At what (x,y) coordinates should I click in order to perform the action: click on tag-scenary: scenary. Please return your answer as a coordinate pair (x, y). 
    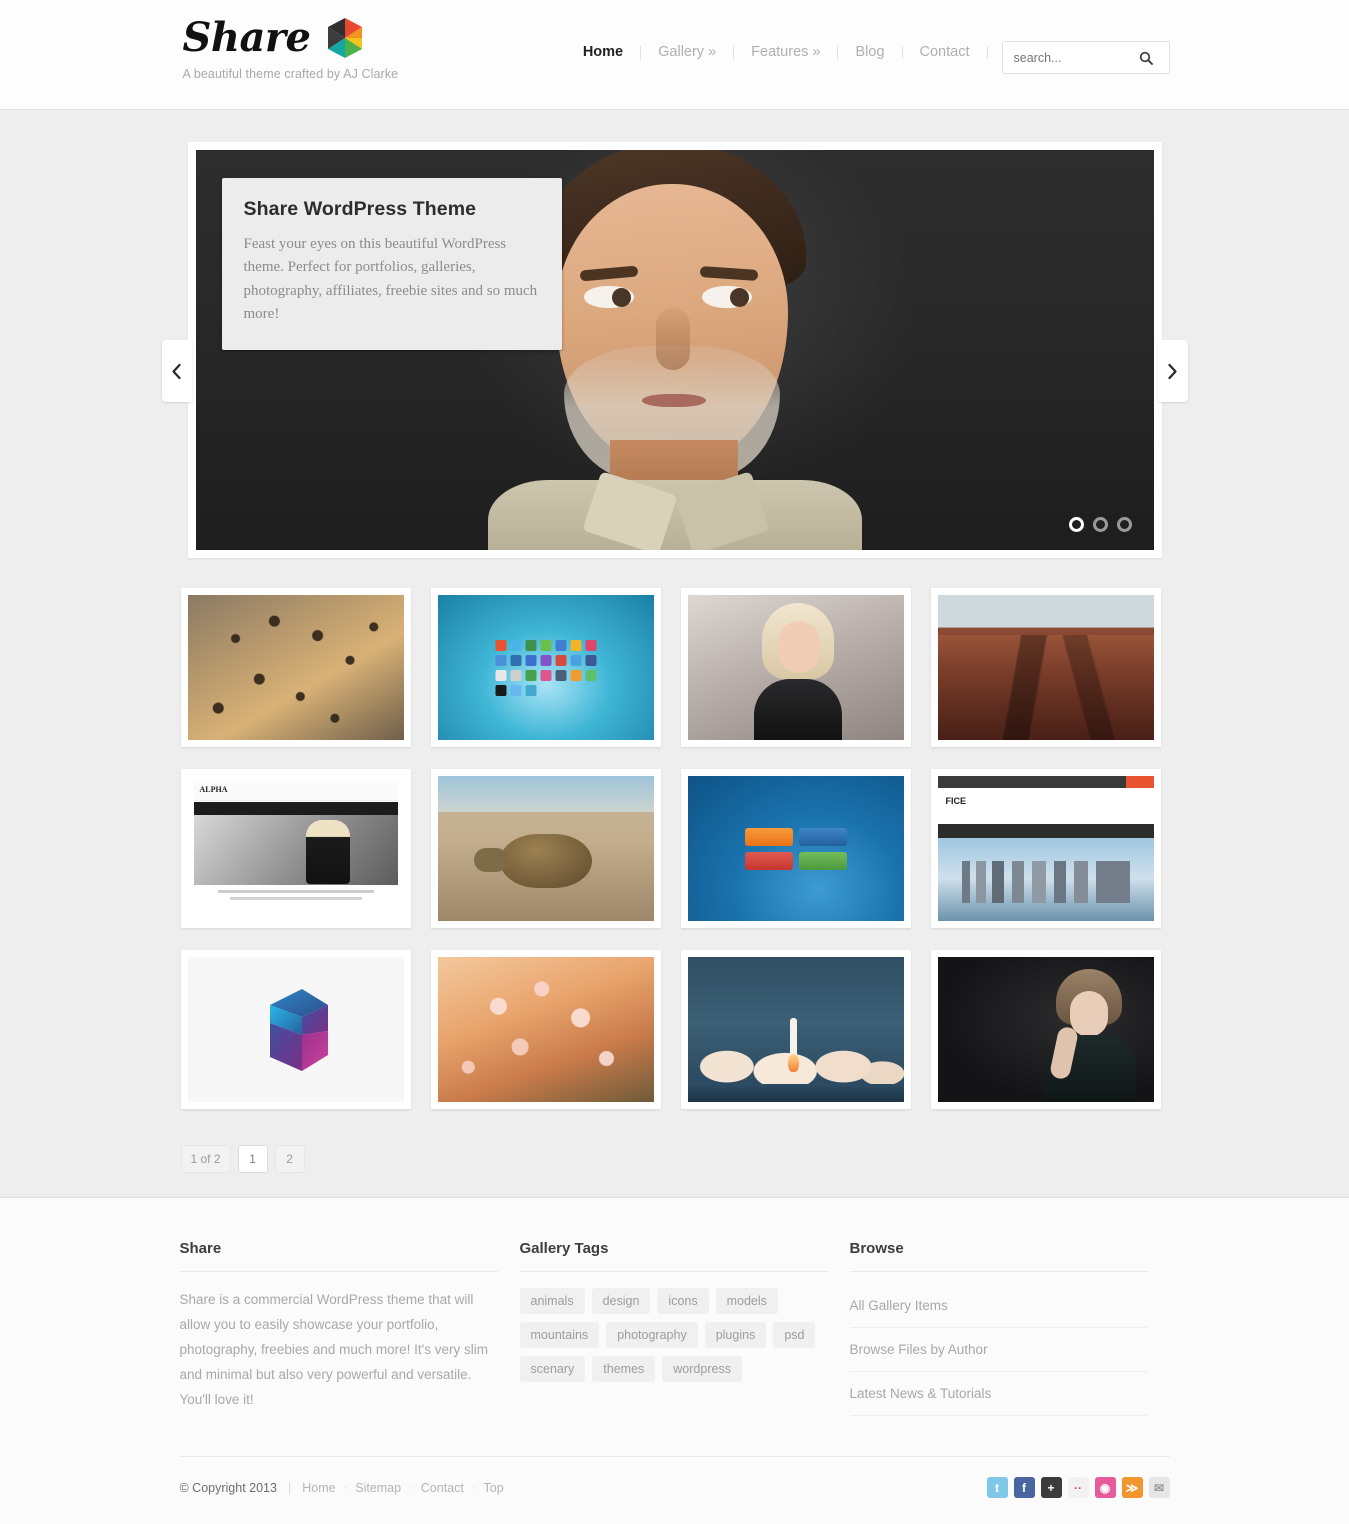
    Looking at the image, I should click on (552, 1369).